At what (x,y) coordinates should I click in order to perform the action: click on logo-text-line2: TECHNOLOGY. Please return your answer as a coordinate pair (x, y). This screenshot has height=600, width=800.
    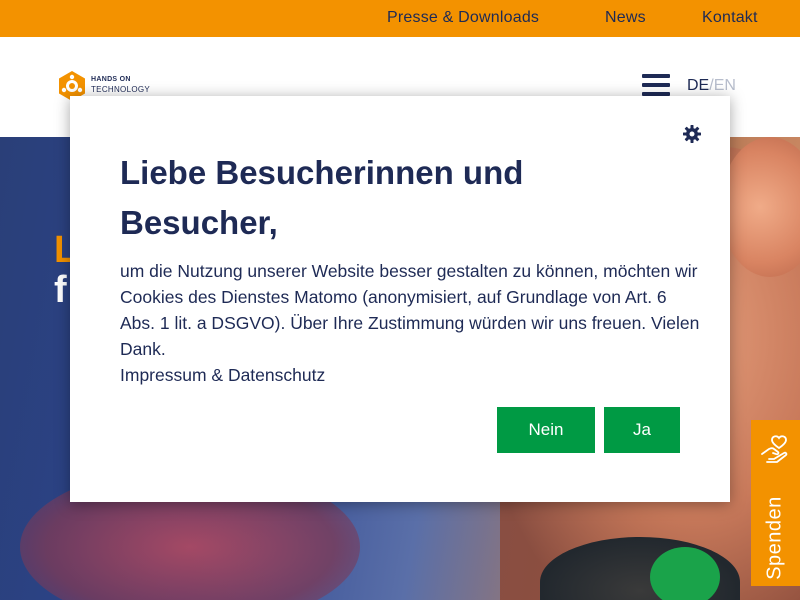
    Looking at the image, I should click on (121, 89).